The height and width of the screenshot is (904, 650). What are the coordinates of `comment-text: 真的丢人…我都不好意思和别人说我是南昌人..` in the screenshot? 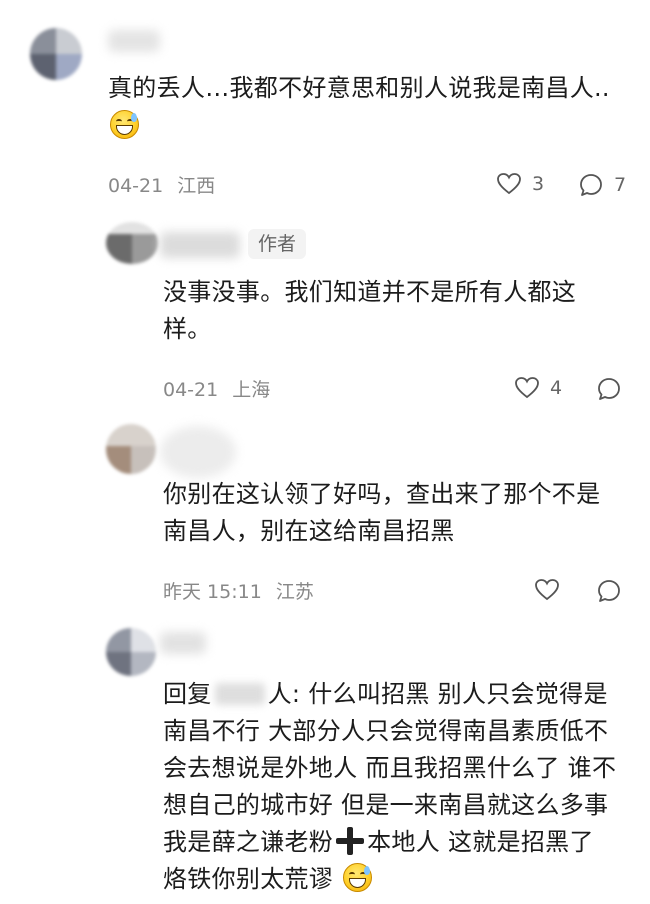 It's located at (359, 88).